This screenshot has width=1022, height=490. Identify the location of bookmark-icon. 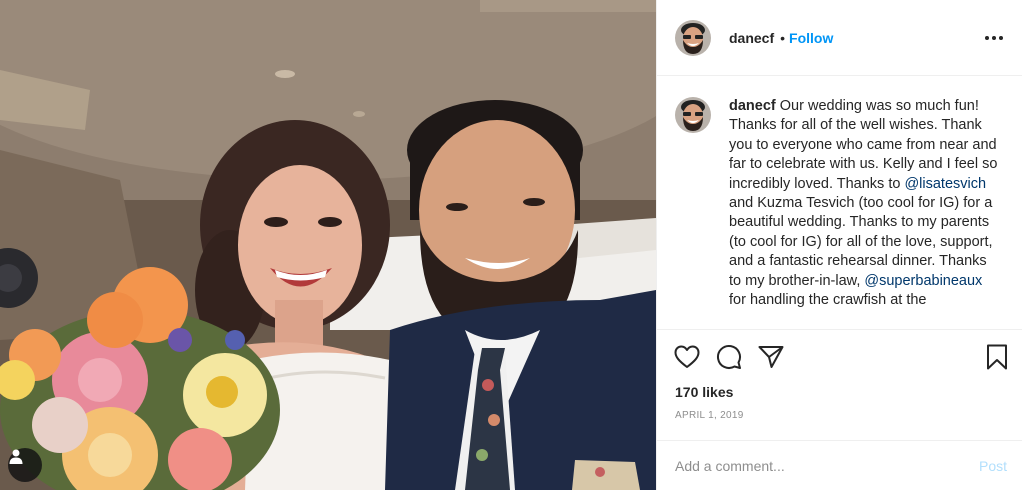
(997, 357).